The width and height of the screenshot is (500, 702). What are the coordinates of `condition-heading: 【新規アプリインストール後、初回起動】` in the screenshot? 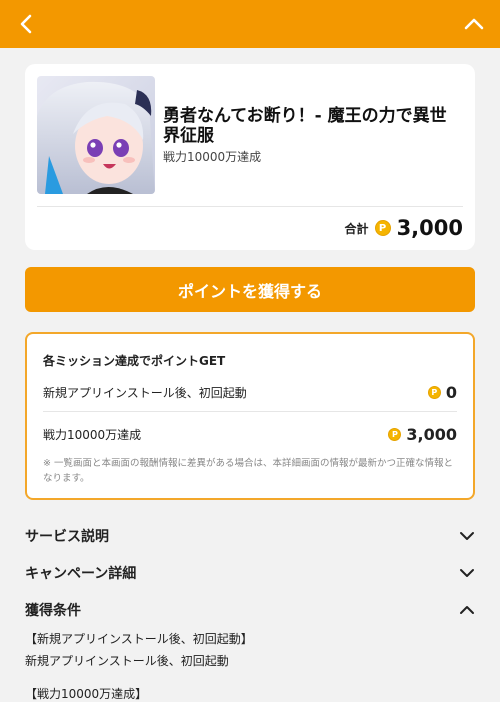 It's located at (139, 639).